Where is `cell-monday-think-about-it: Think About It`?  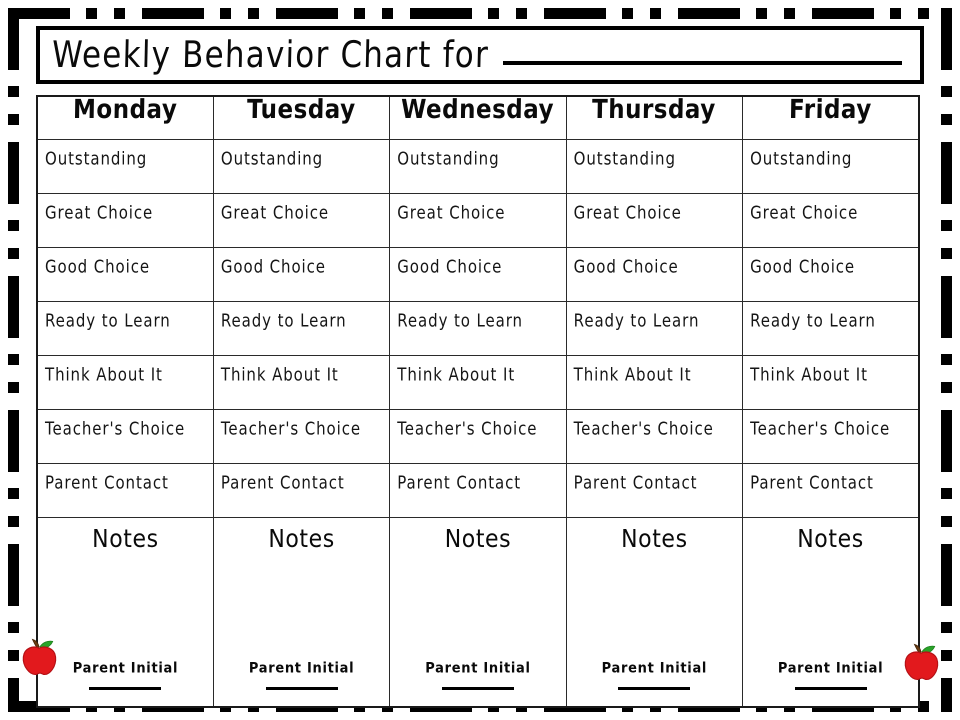
cell-monday-think-about-it: Think About It is located at coordinates (125, 382).